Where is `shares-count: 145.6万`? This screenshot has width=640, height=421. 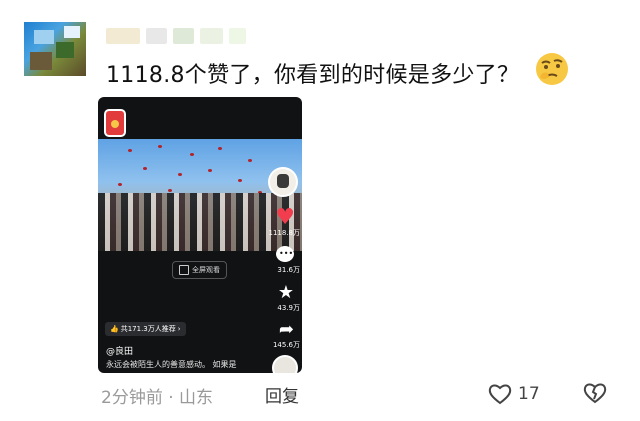 shares-count: 145.6万 is located at coordinates (286, 345).